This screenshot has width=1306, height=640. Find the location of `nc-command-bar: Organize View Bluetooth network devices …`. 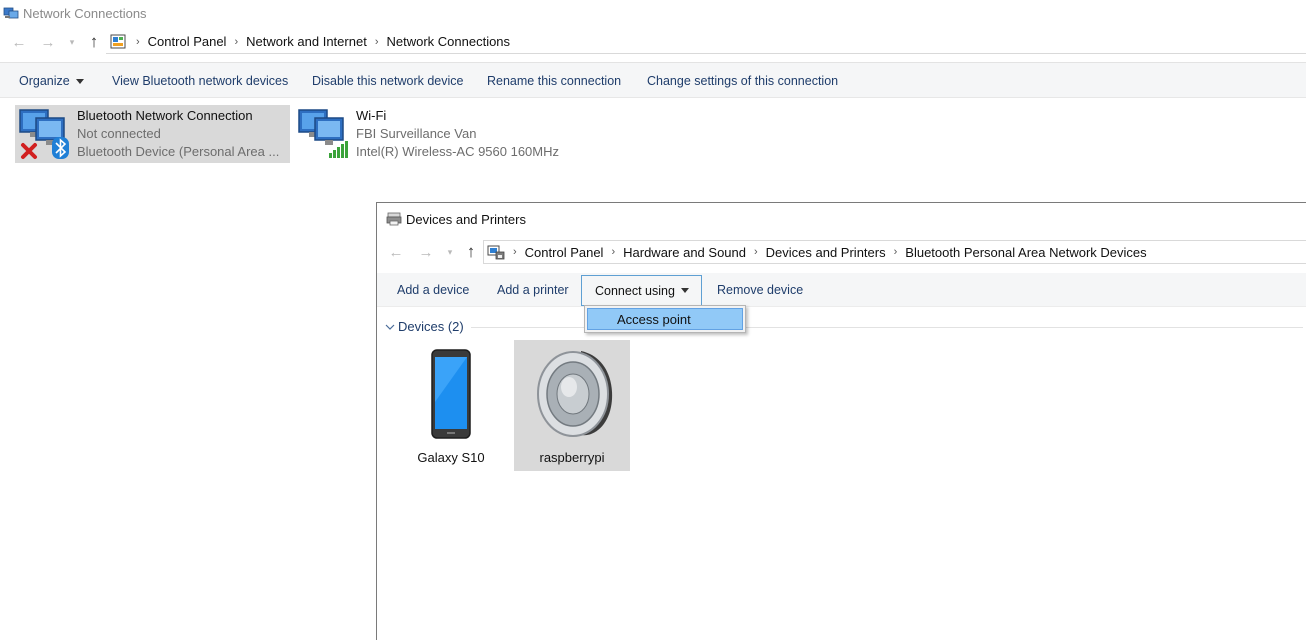

nc-command-bar: Organize View Bluetooth network devices … is located at coordinates (653, 80).